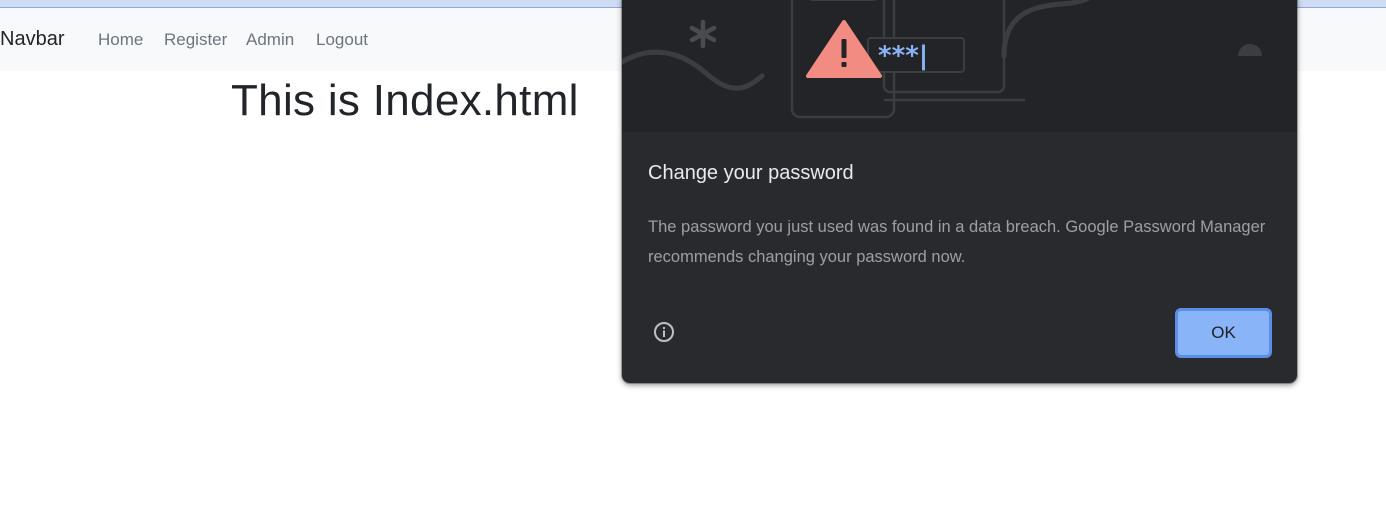  What do you see at coordinates (195, 40) in the screenshot?
I see `nav-link-register: Register` at bounding box center [195, 40].